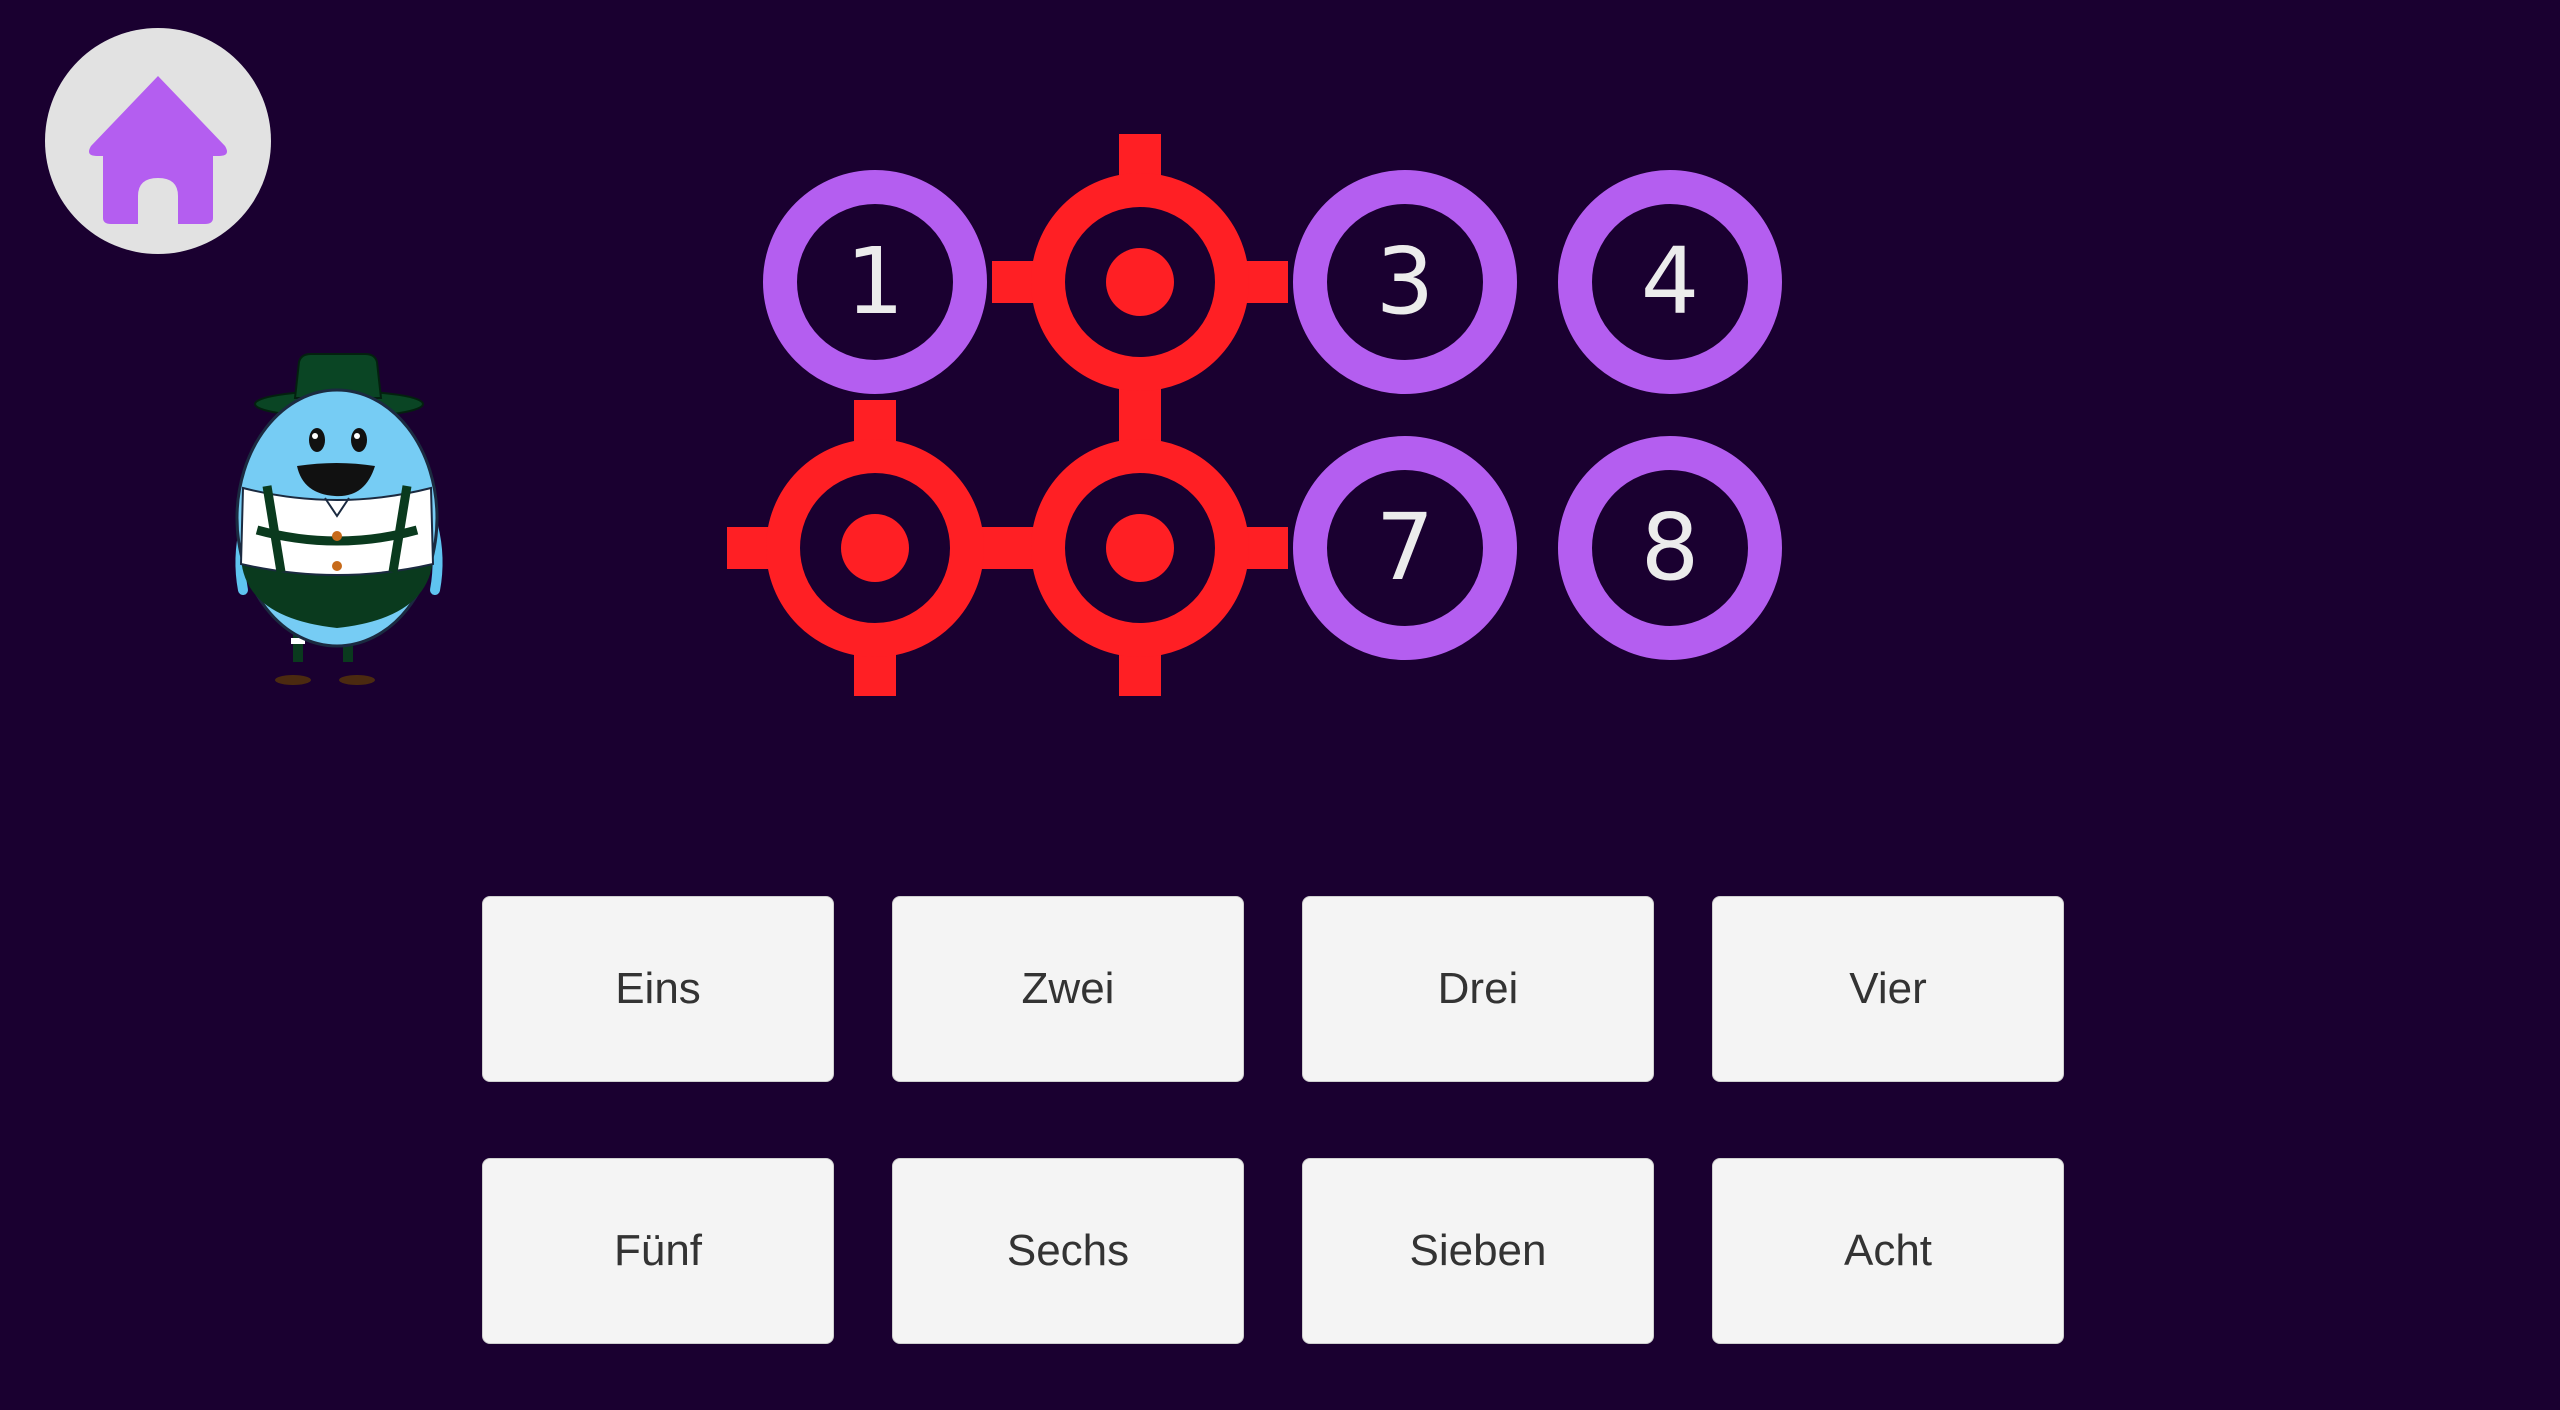  Describe the element at coordinates (339, 519) in the screenshot. I see `mascot-character` at that location.